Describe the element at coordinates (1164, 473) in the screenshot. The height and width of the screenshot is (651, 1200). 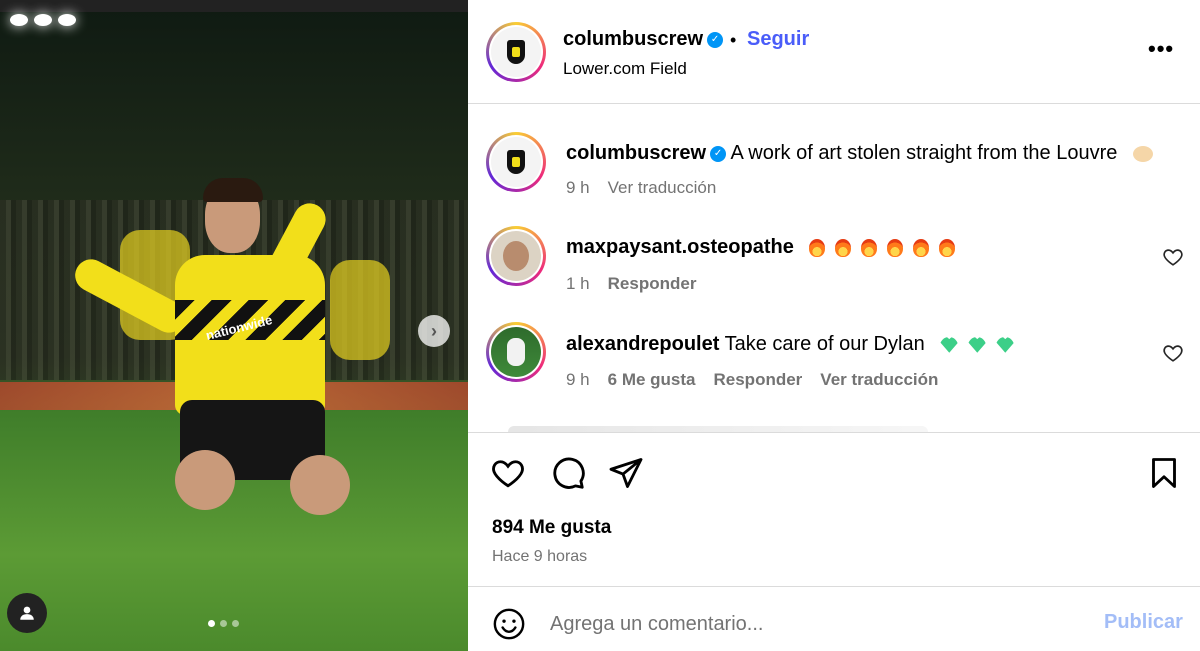
I see `save-bookmark-icon` at that location.